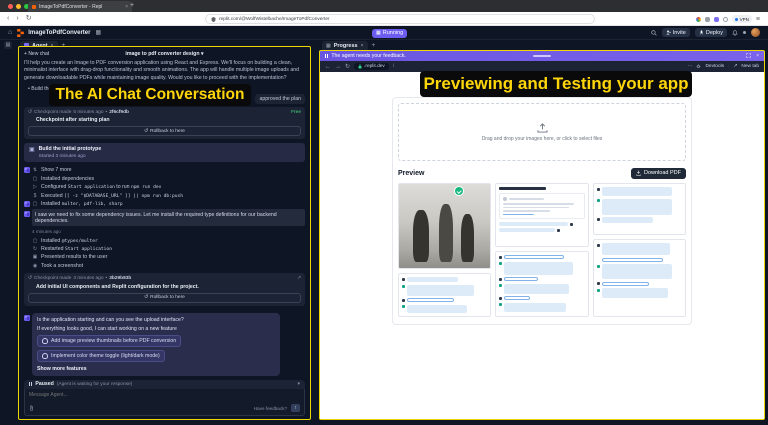 The height and width of the screenshot is (425, 768). I want to click on invite-button: Invite, so click(675, 32).